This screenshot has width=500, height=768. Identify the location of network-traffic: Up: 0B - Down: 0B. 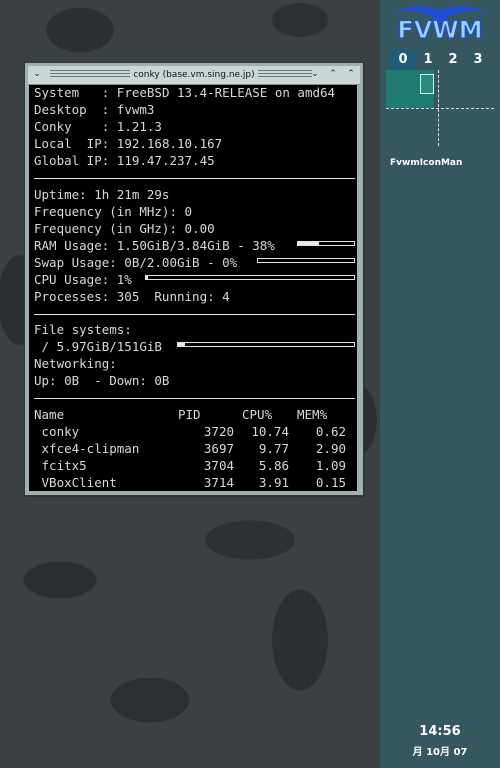
(102, 380).